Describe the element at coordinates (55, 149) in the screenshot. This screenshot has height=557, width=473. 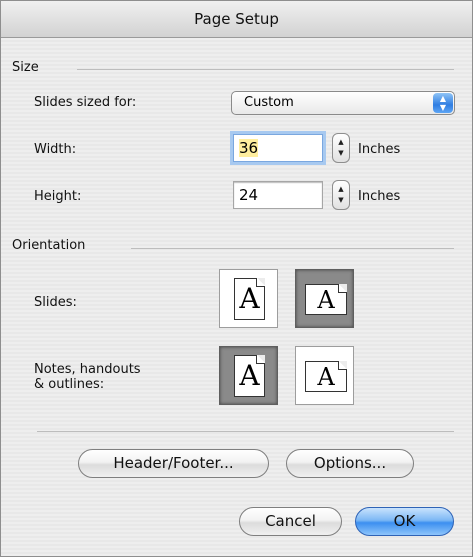
I see `width-label: Width:` at that location.